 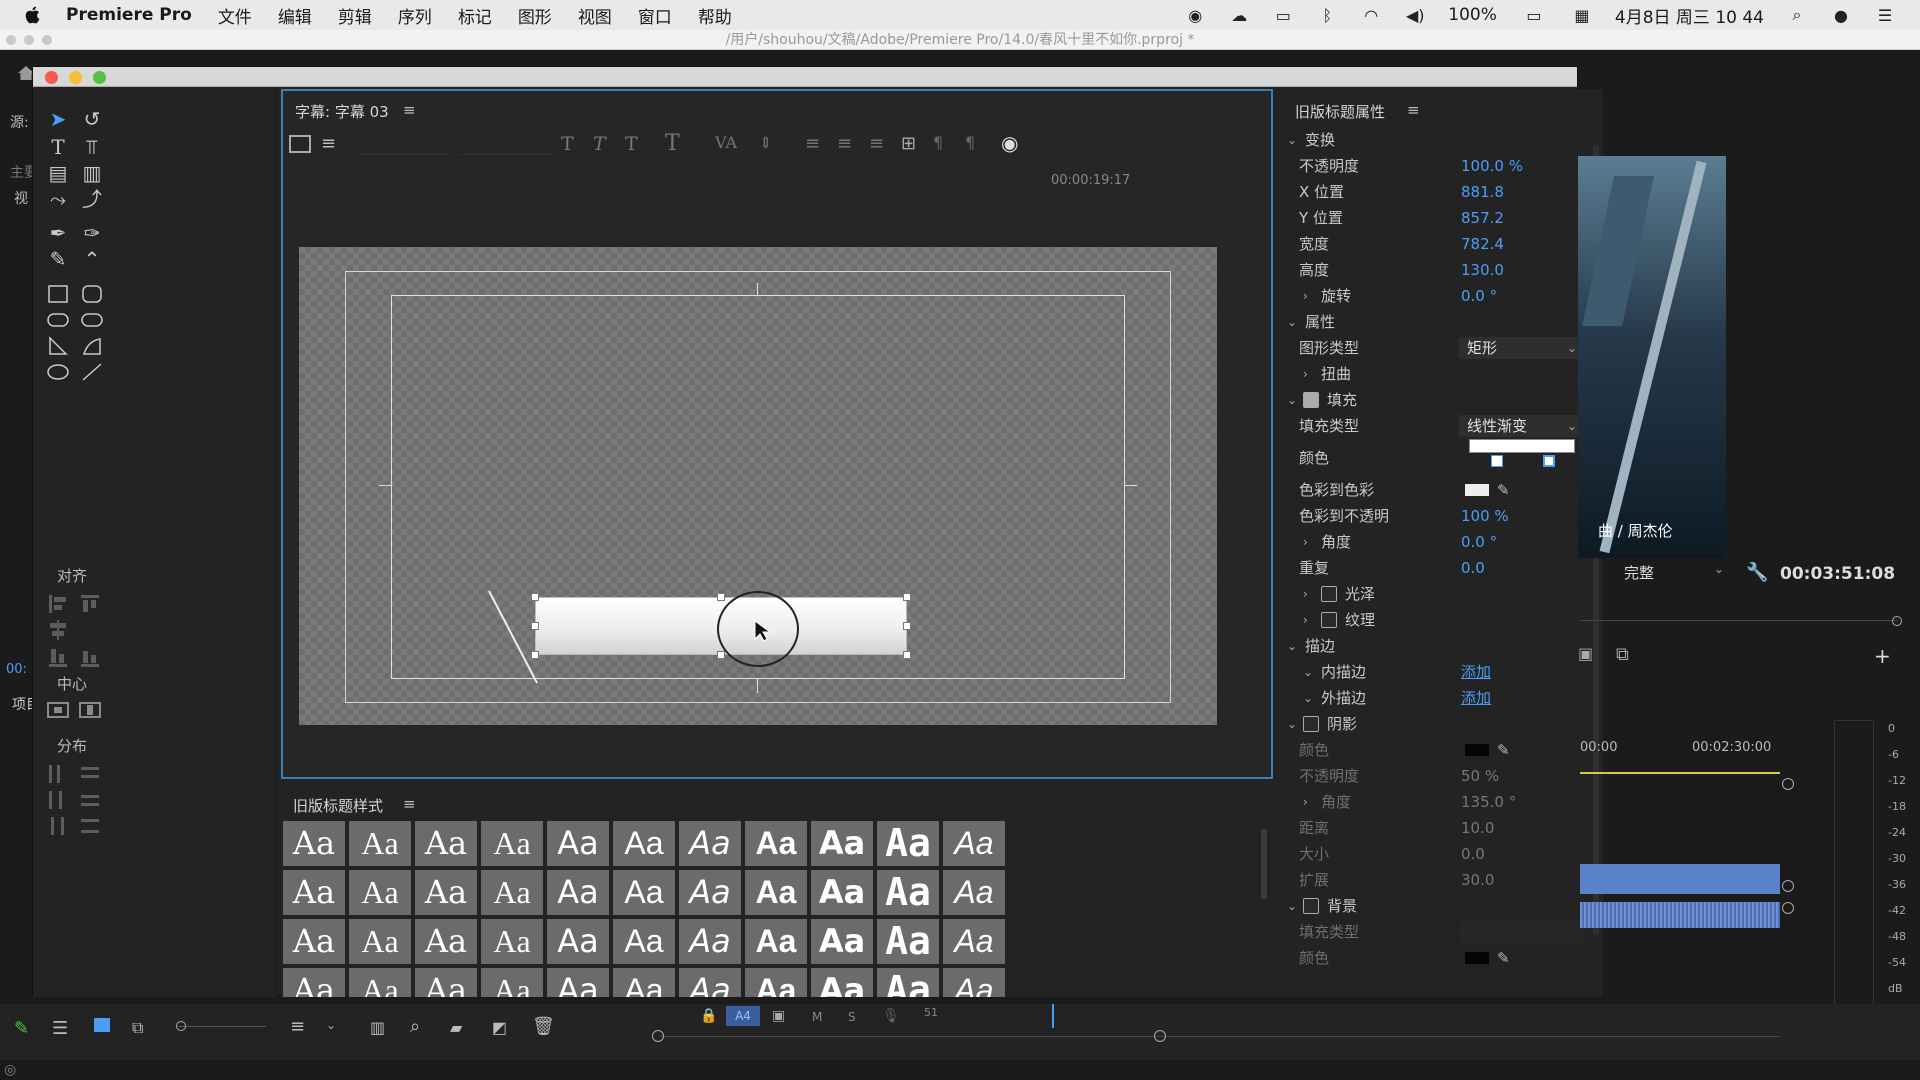 What do you see at coordinates (475, 15) in the screenshot?
I see `menu-marker: 标记` at bounding box center [475, 15].